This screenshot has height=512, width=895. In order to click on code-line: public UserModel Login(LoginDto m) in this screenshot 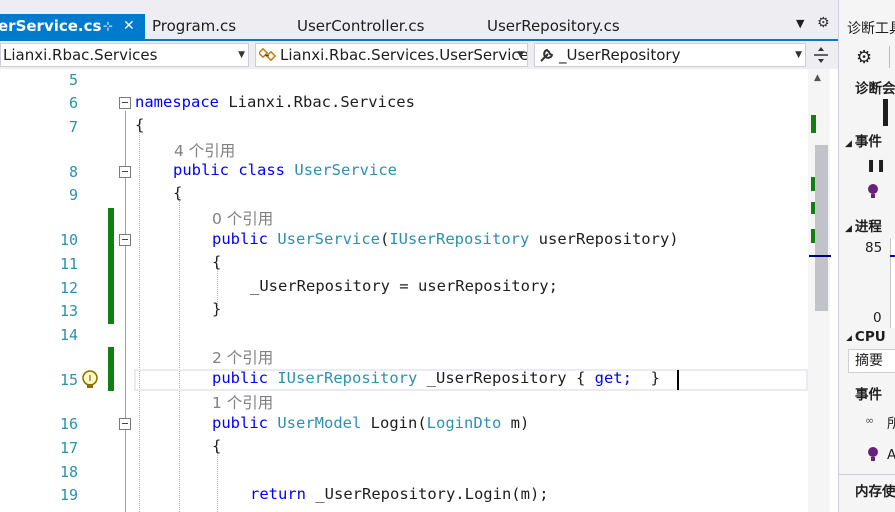, I will do `click(371, 423)`.